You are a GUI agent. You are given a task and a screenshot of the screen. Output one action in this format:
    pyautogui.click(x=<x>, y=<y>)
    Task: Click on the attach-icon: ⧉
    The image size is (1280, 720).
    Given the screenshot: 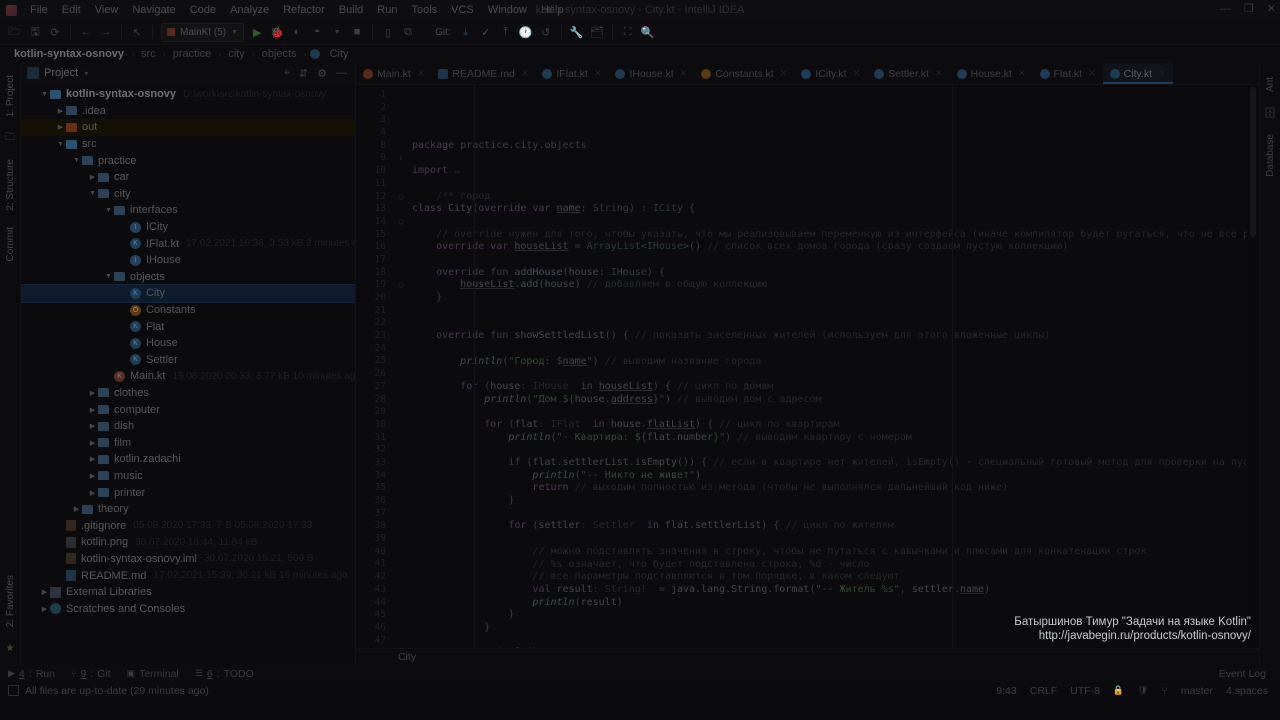 What is the action you would take?
    pyautogui.click(x=408, y=32)
    